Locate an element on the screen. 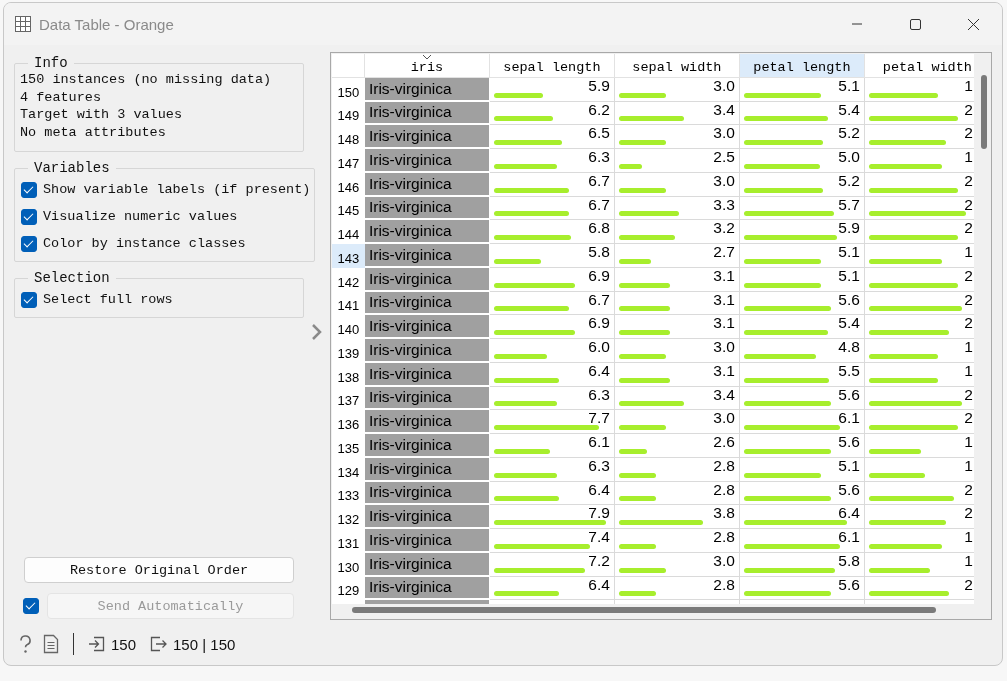 The image size is (1007, 681). table-cell: 3.3 is located at coordinates (724, 204).